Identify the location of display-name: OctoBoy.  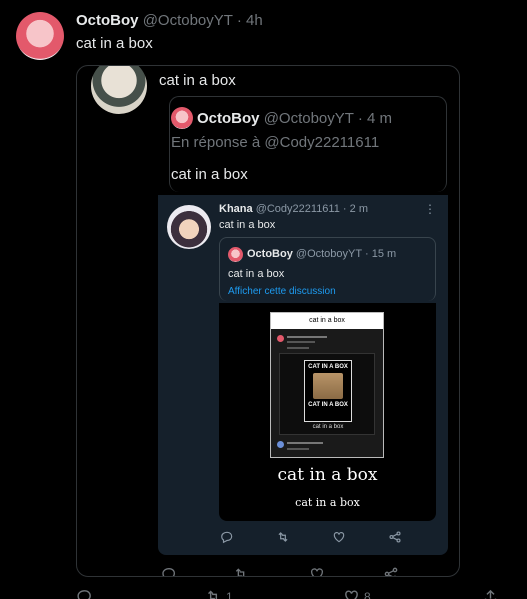
(107, 20).